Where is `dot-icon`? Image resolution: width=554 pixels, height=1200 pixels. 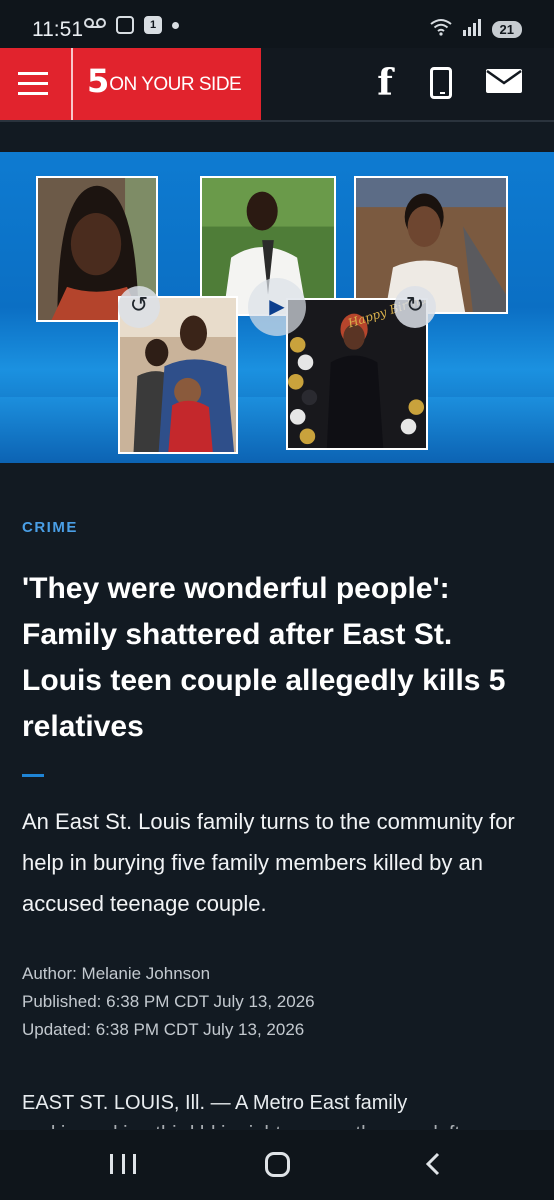
dot-icon is located at coordinates (175, 25).